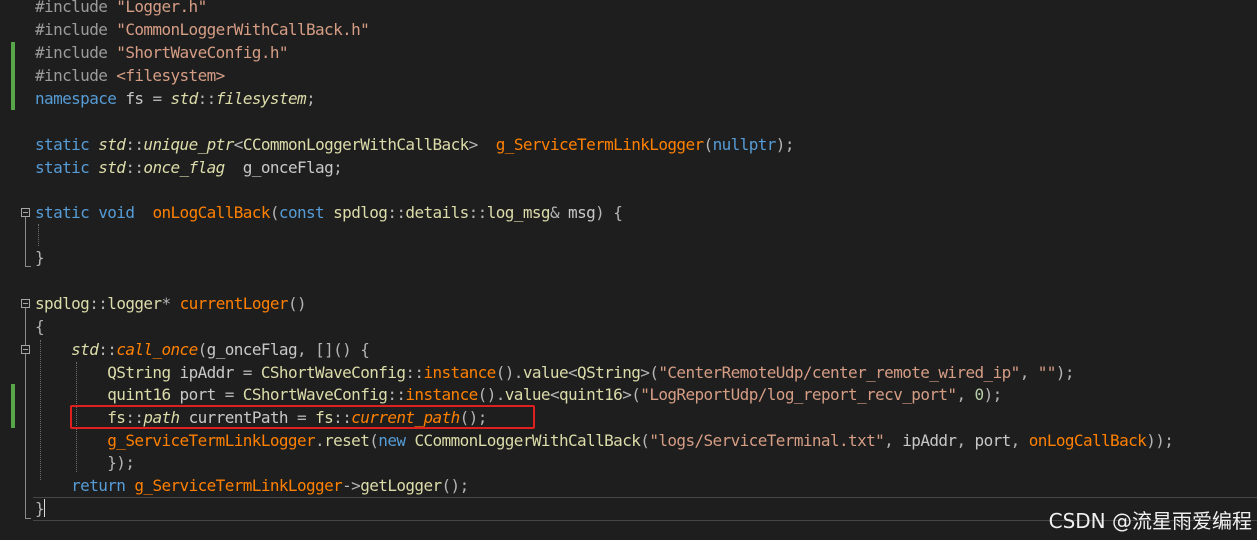 Image resolution: width=1257 pixels, height=540 pixels. Describe the element at coordinates (785, 144) in the screenshot. I see `code-token: );` at that location.